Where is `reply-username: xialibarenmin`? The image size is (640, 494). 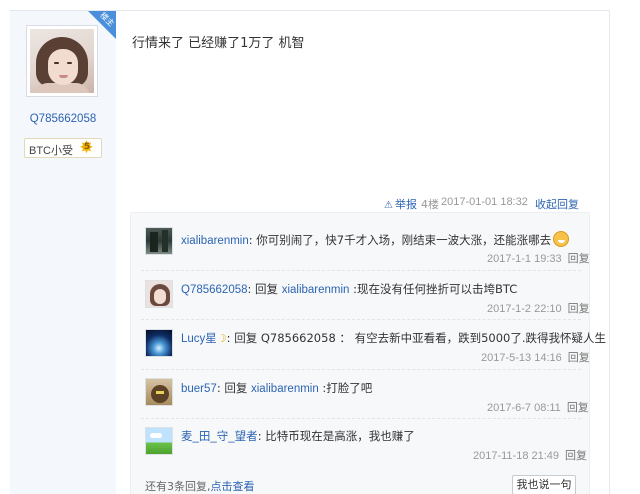 reply-username: xialibarenmin is located at coordinates (215, 241).